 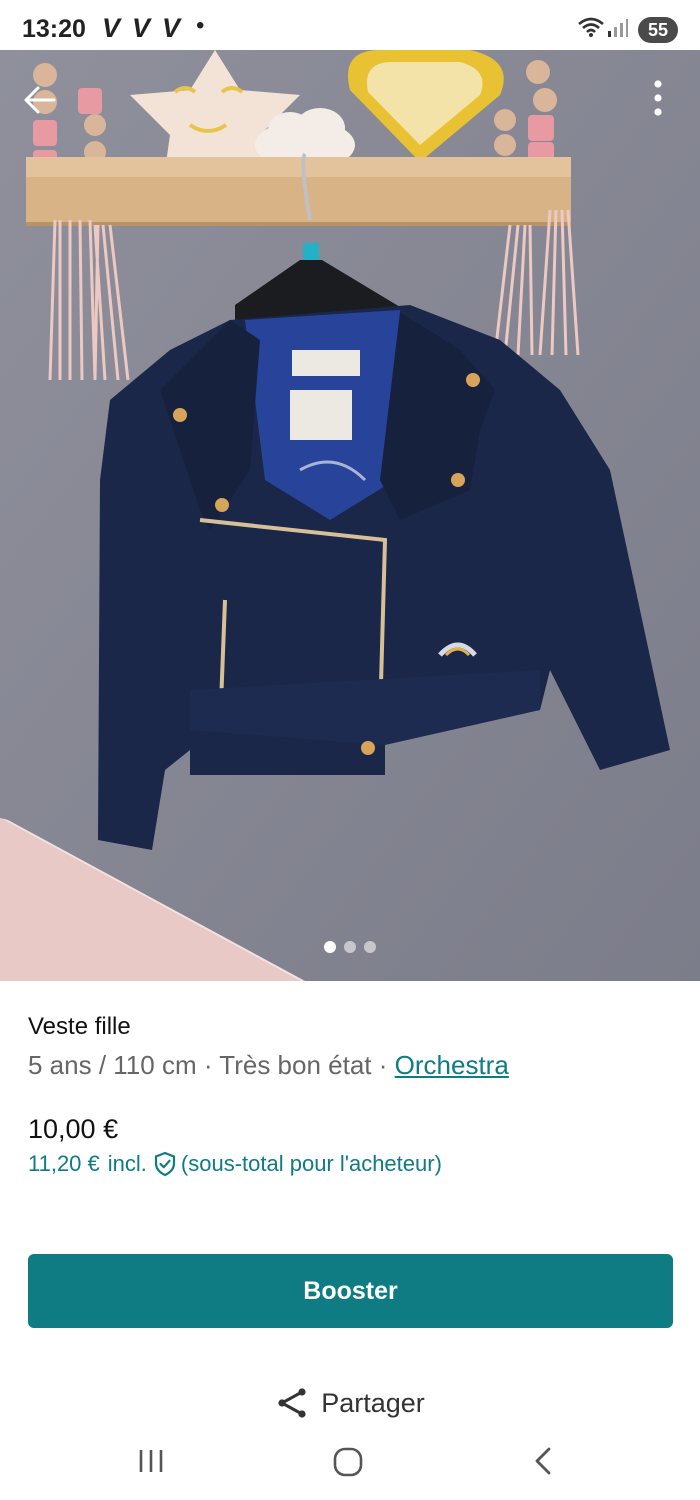 What do you see at coordinates (373, 1402) in the screenshot?
I see `share-label: Partager` at bounding box center [373, 1402].